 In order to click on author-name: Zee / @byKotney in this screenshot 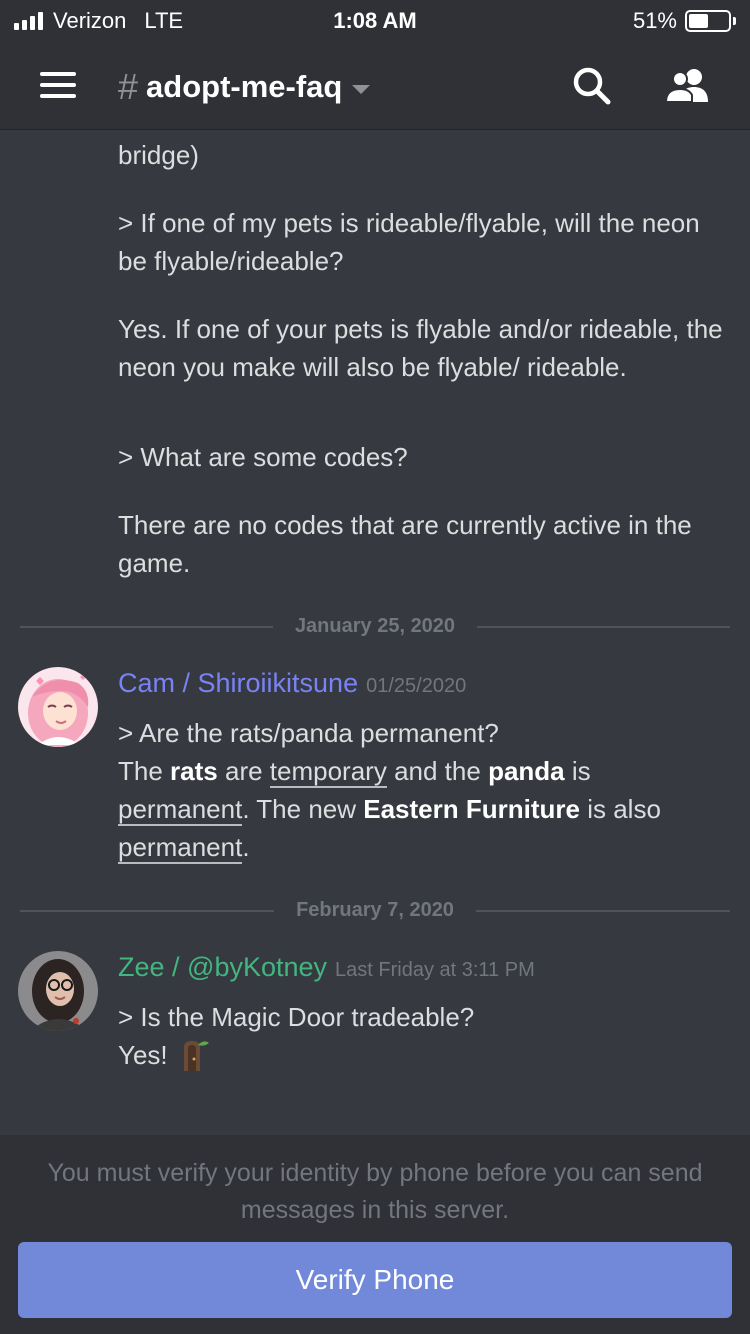, I will do `click(222, 967)`.